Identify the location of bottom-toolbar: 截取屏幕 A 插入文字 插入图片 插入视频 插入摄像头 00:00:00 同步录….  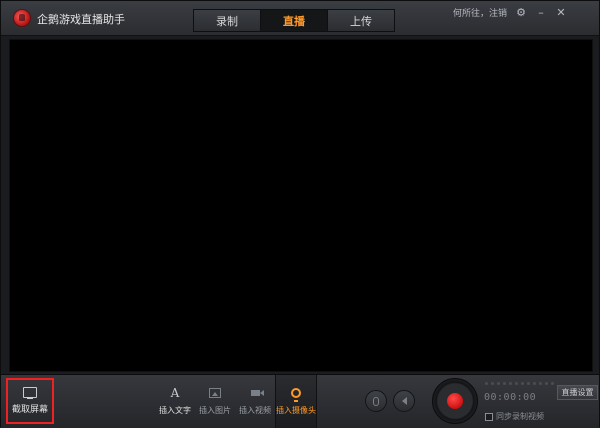
(300, 401).